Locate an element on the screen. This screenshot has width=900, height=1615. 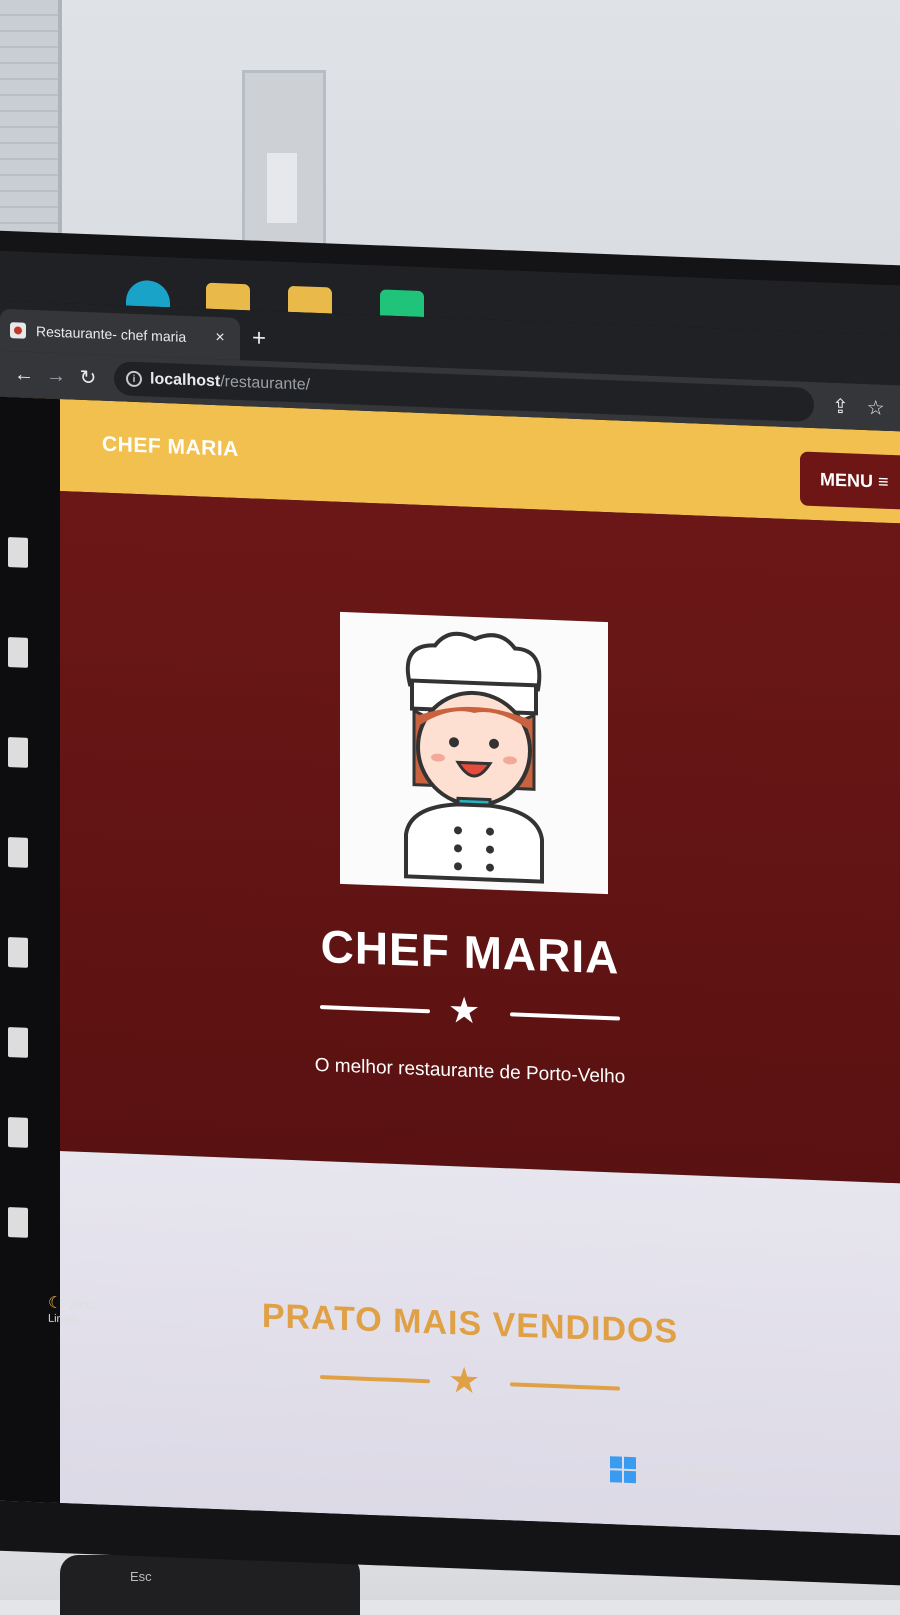
new-tab-button: + is located at coordinates (259, 338).